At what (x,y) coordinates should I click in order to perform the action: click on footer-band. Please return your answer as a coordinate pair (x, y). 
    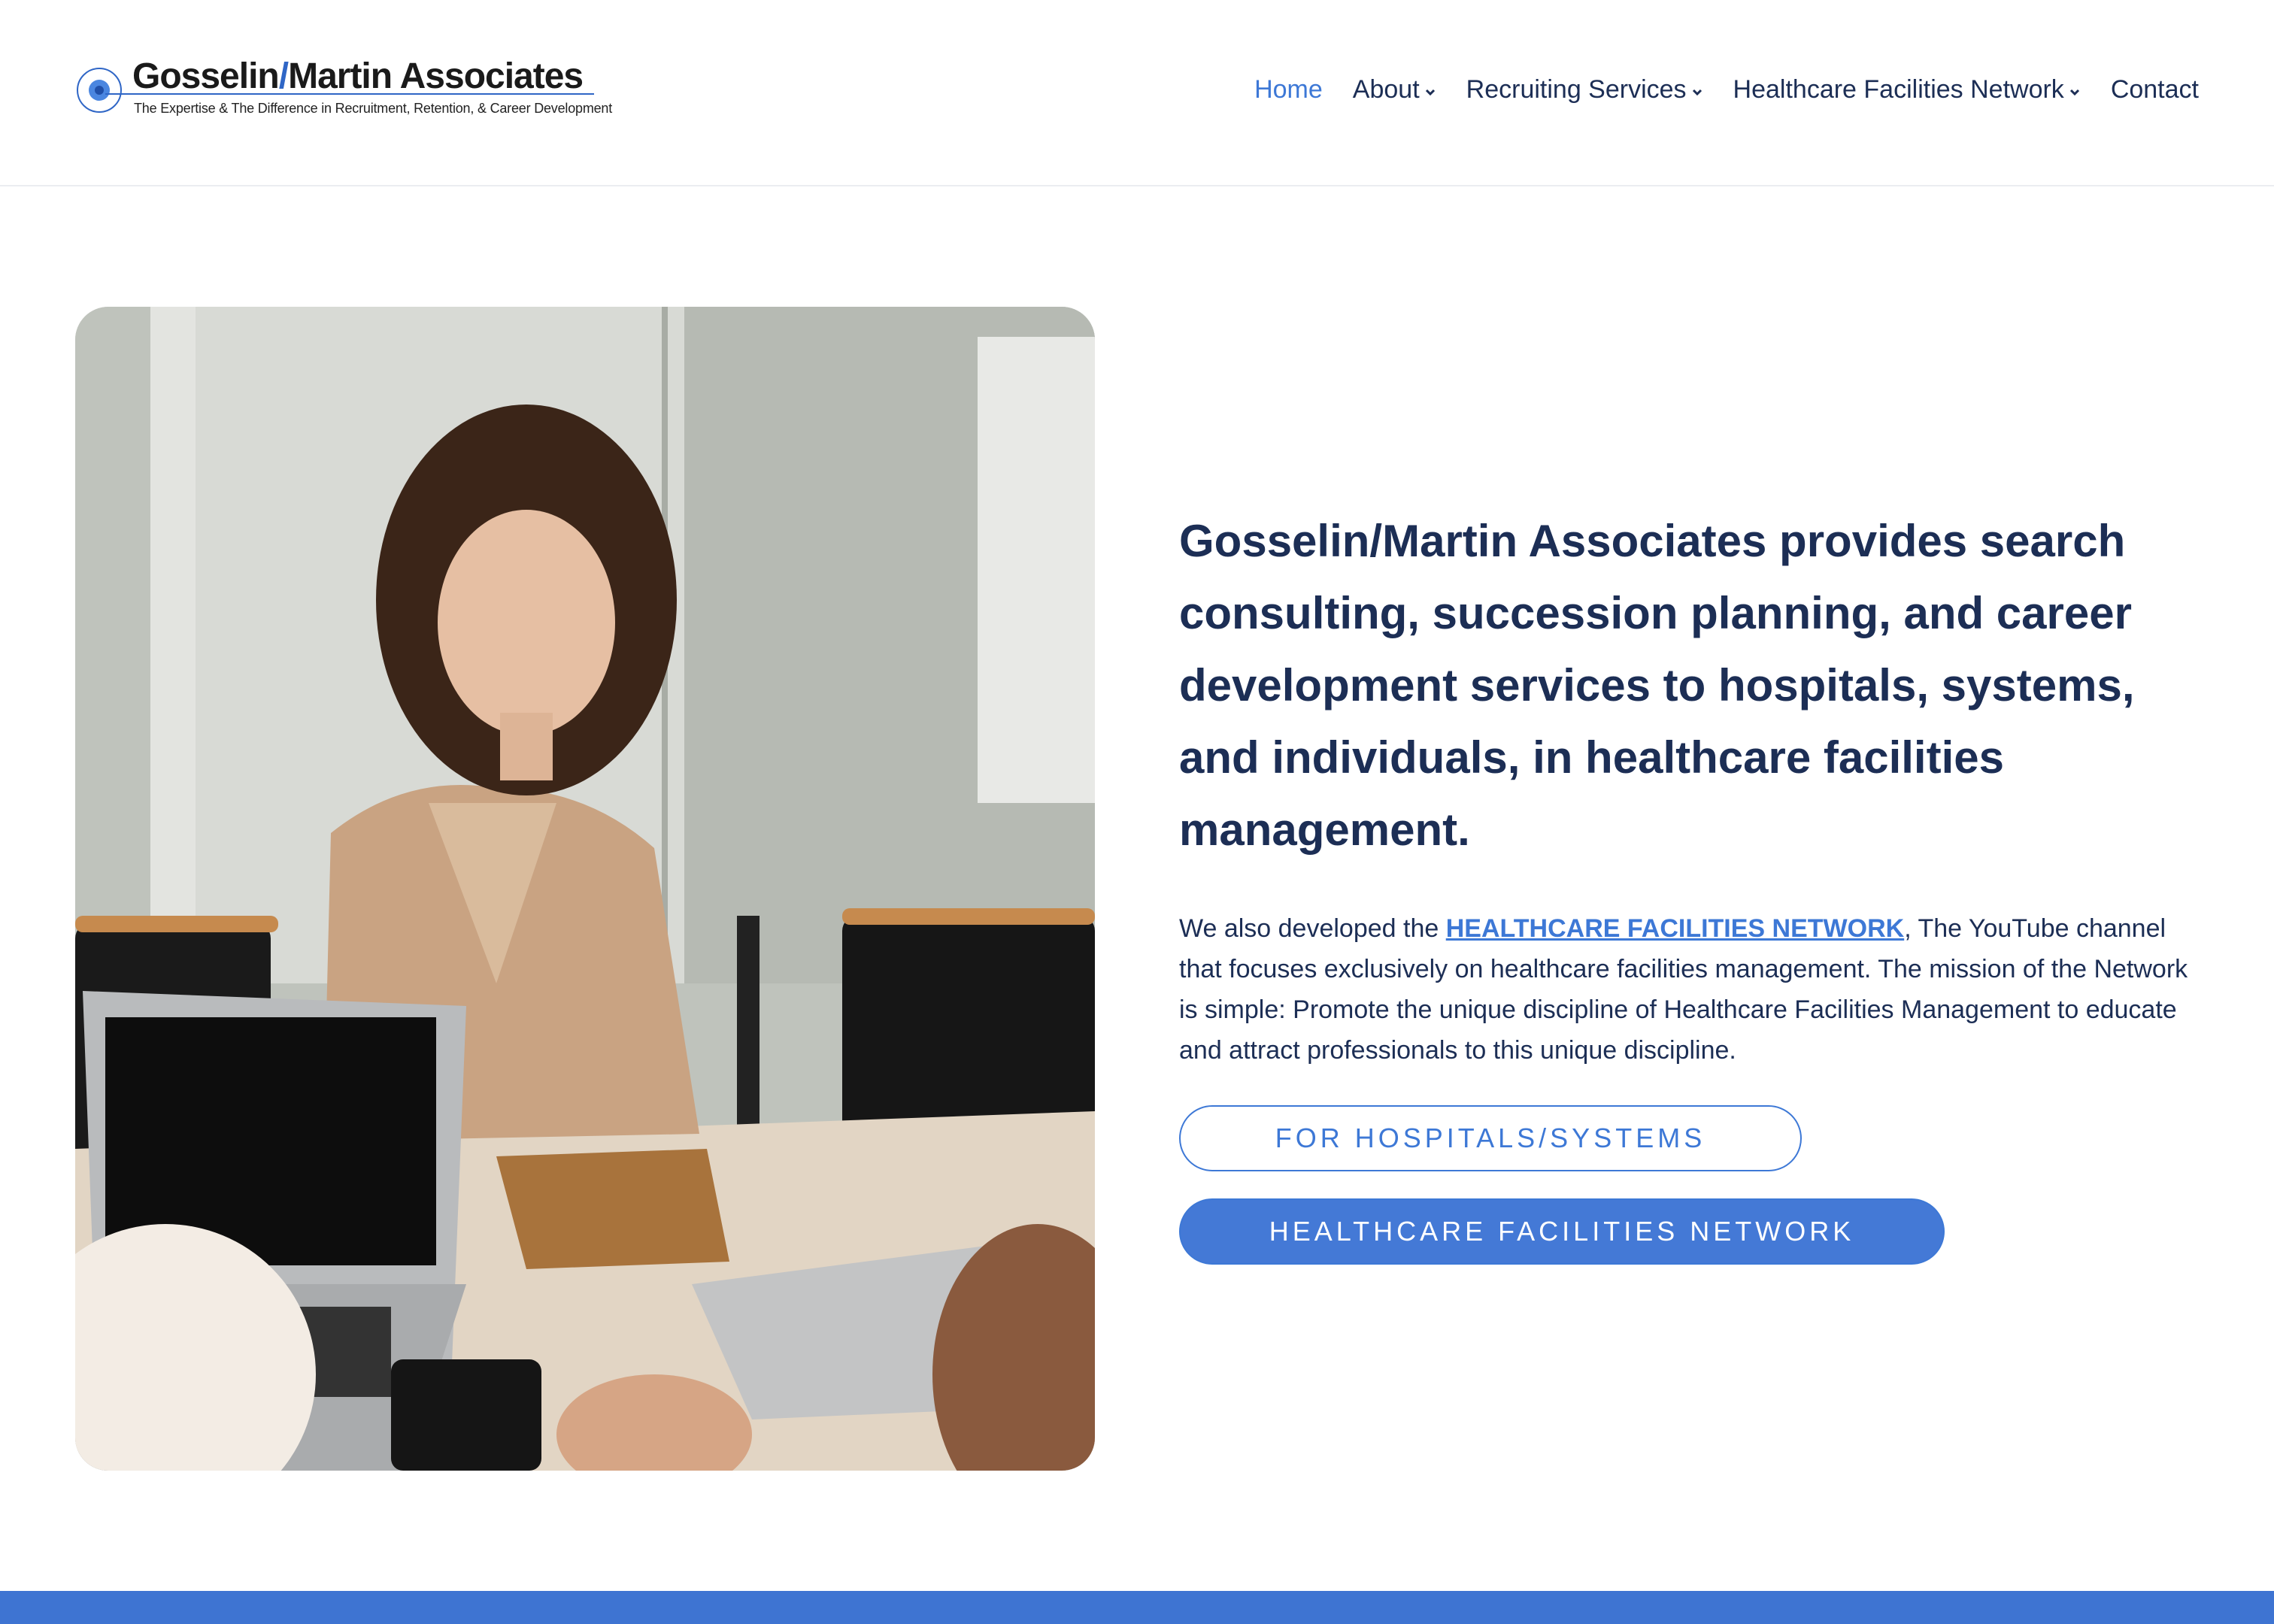
    Looking at the image, I should click on (1137, 1607).